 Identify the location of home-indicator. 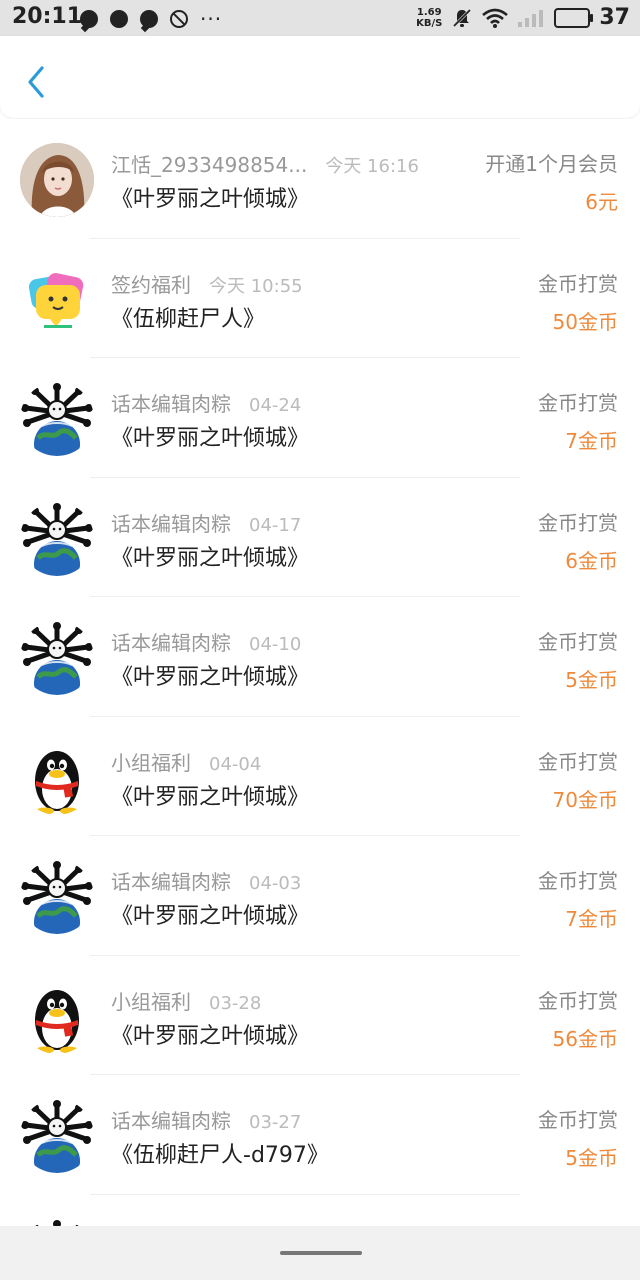
(321, 1253).